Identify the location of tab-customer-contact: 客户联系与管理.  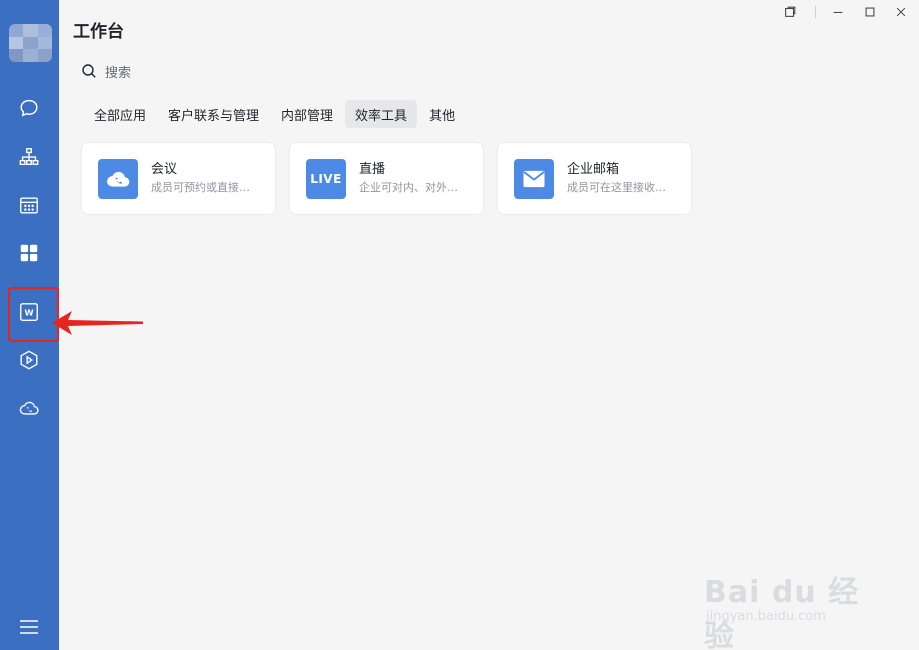
(213, 114).